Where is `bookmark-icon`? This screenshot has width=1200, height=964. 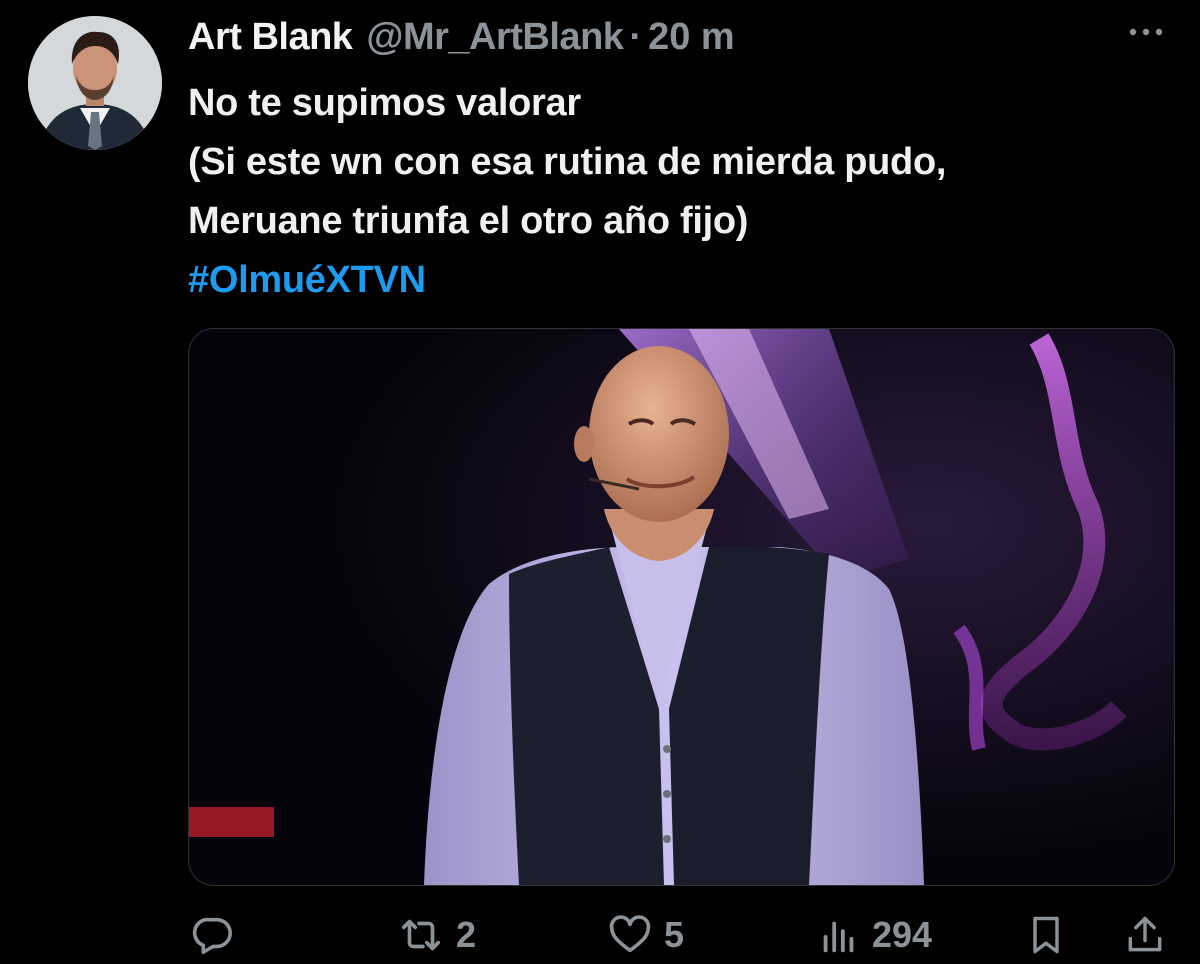 bookmark-icon is located at coordinates (1046, 935).